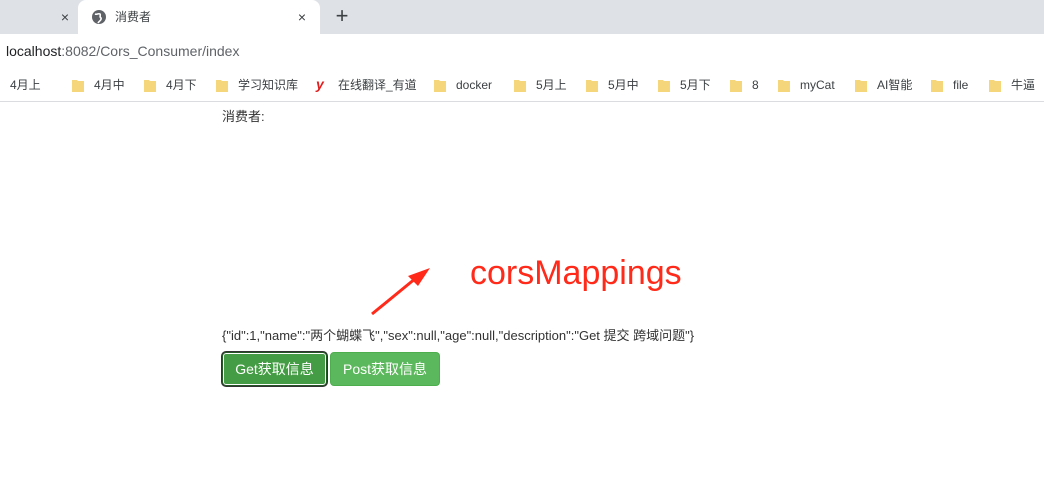  I want to click on tab-strip: × 消费者 × +, so click(522, 17).